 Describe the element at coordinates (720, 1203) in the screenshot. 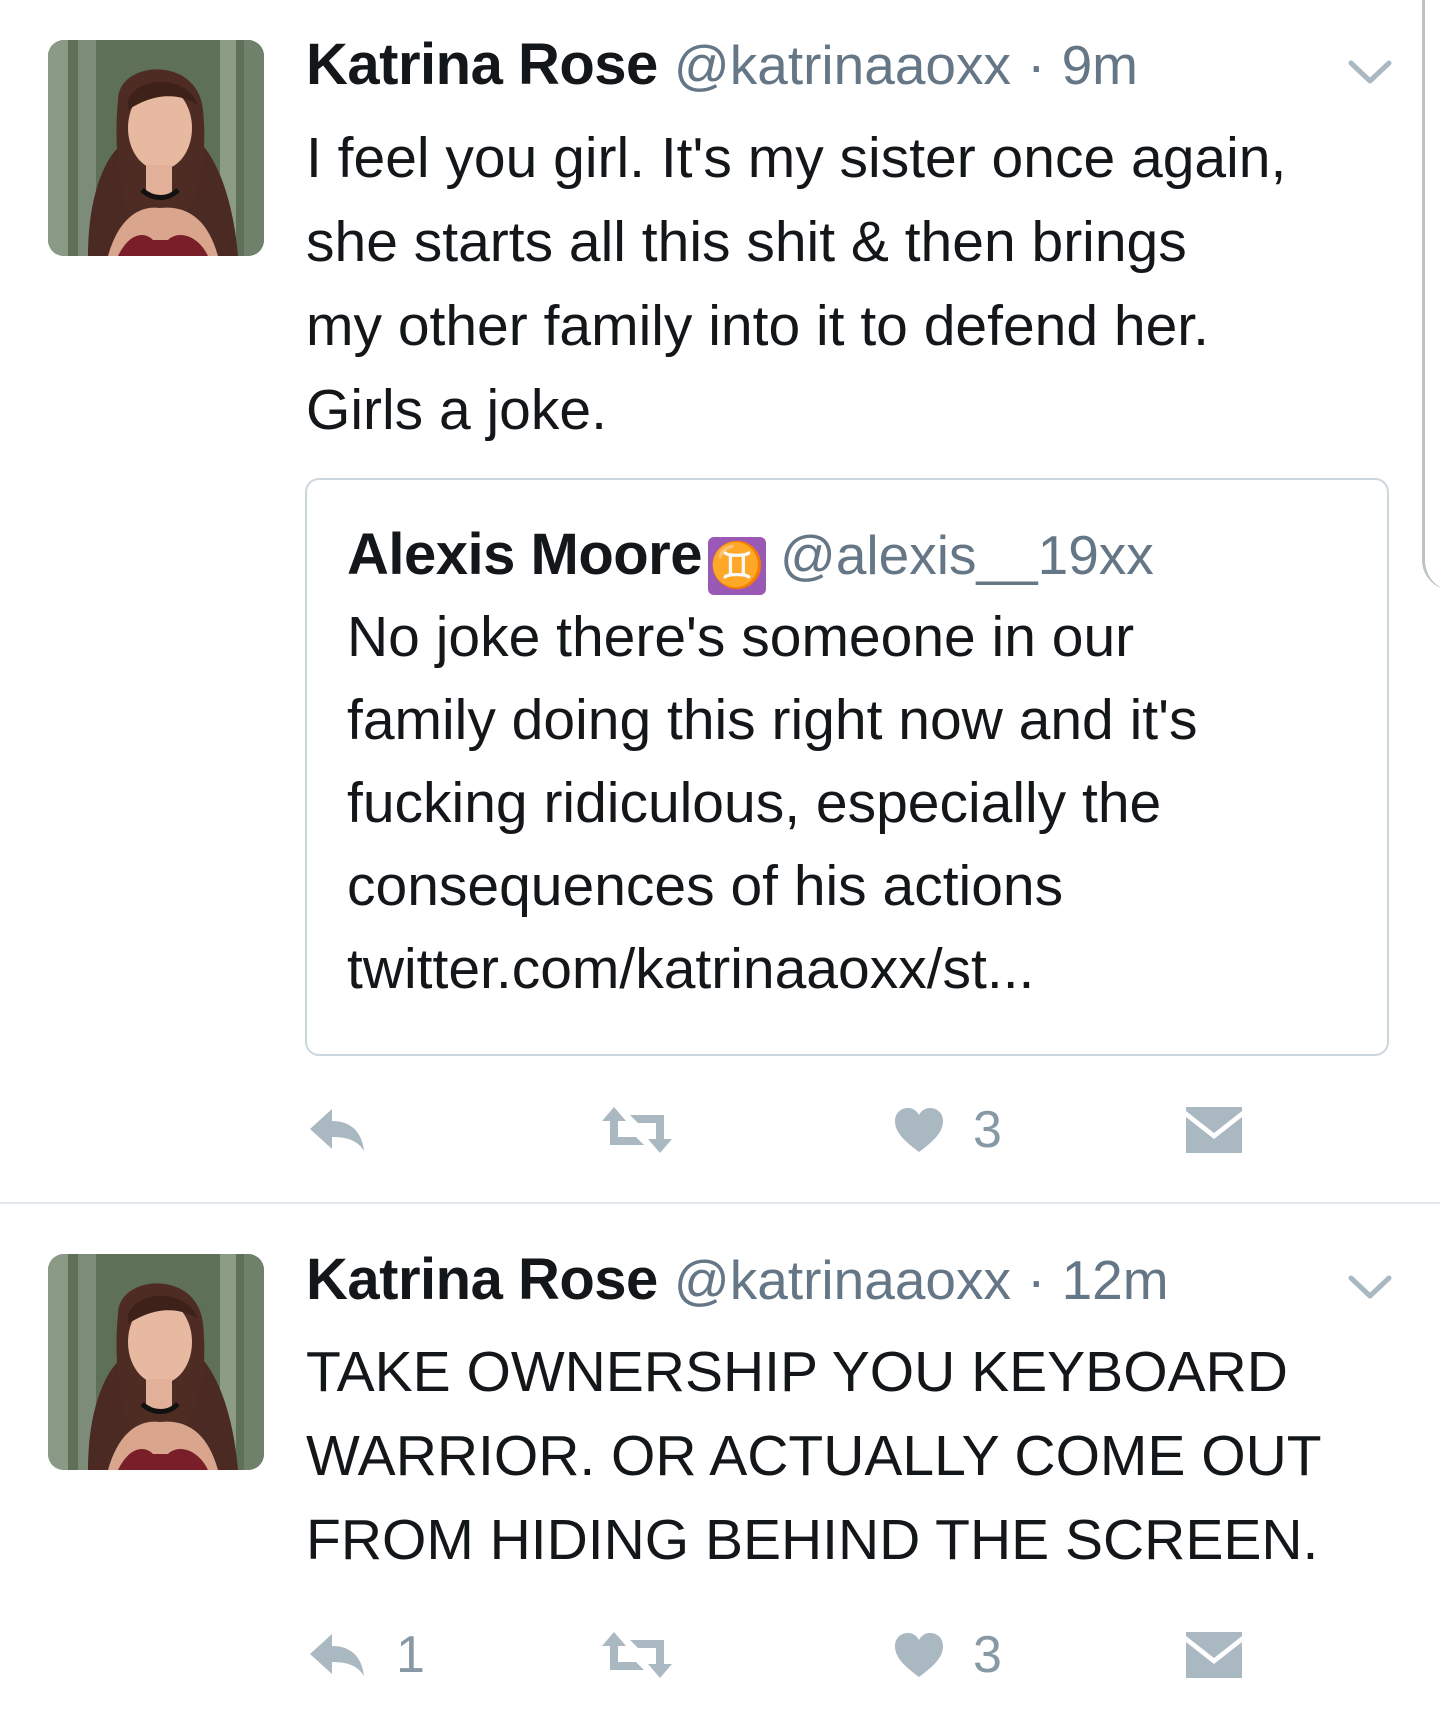

I see `tweet-divider` at that location.